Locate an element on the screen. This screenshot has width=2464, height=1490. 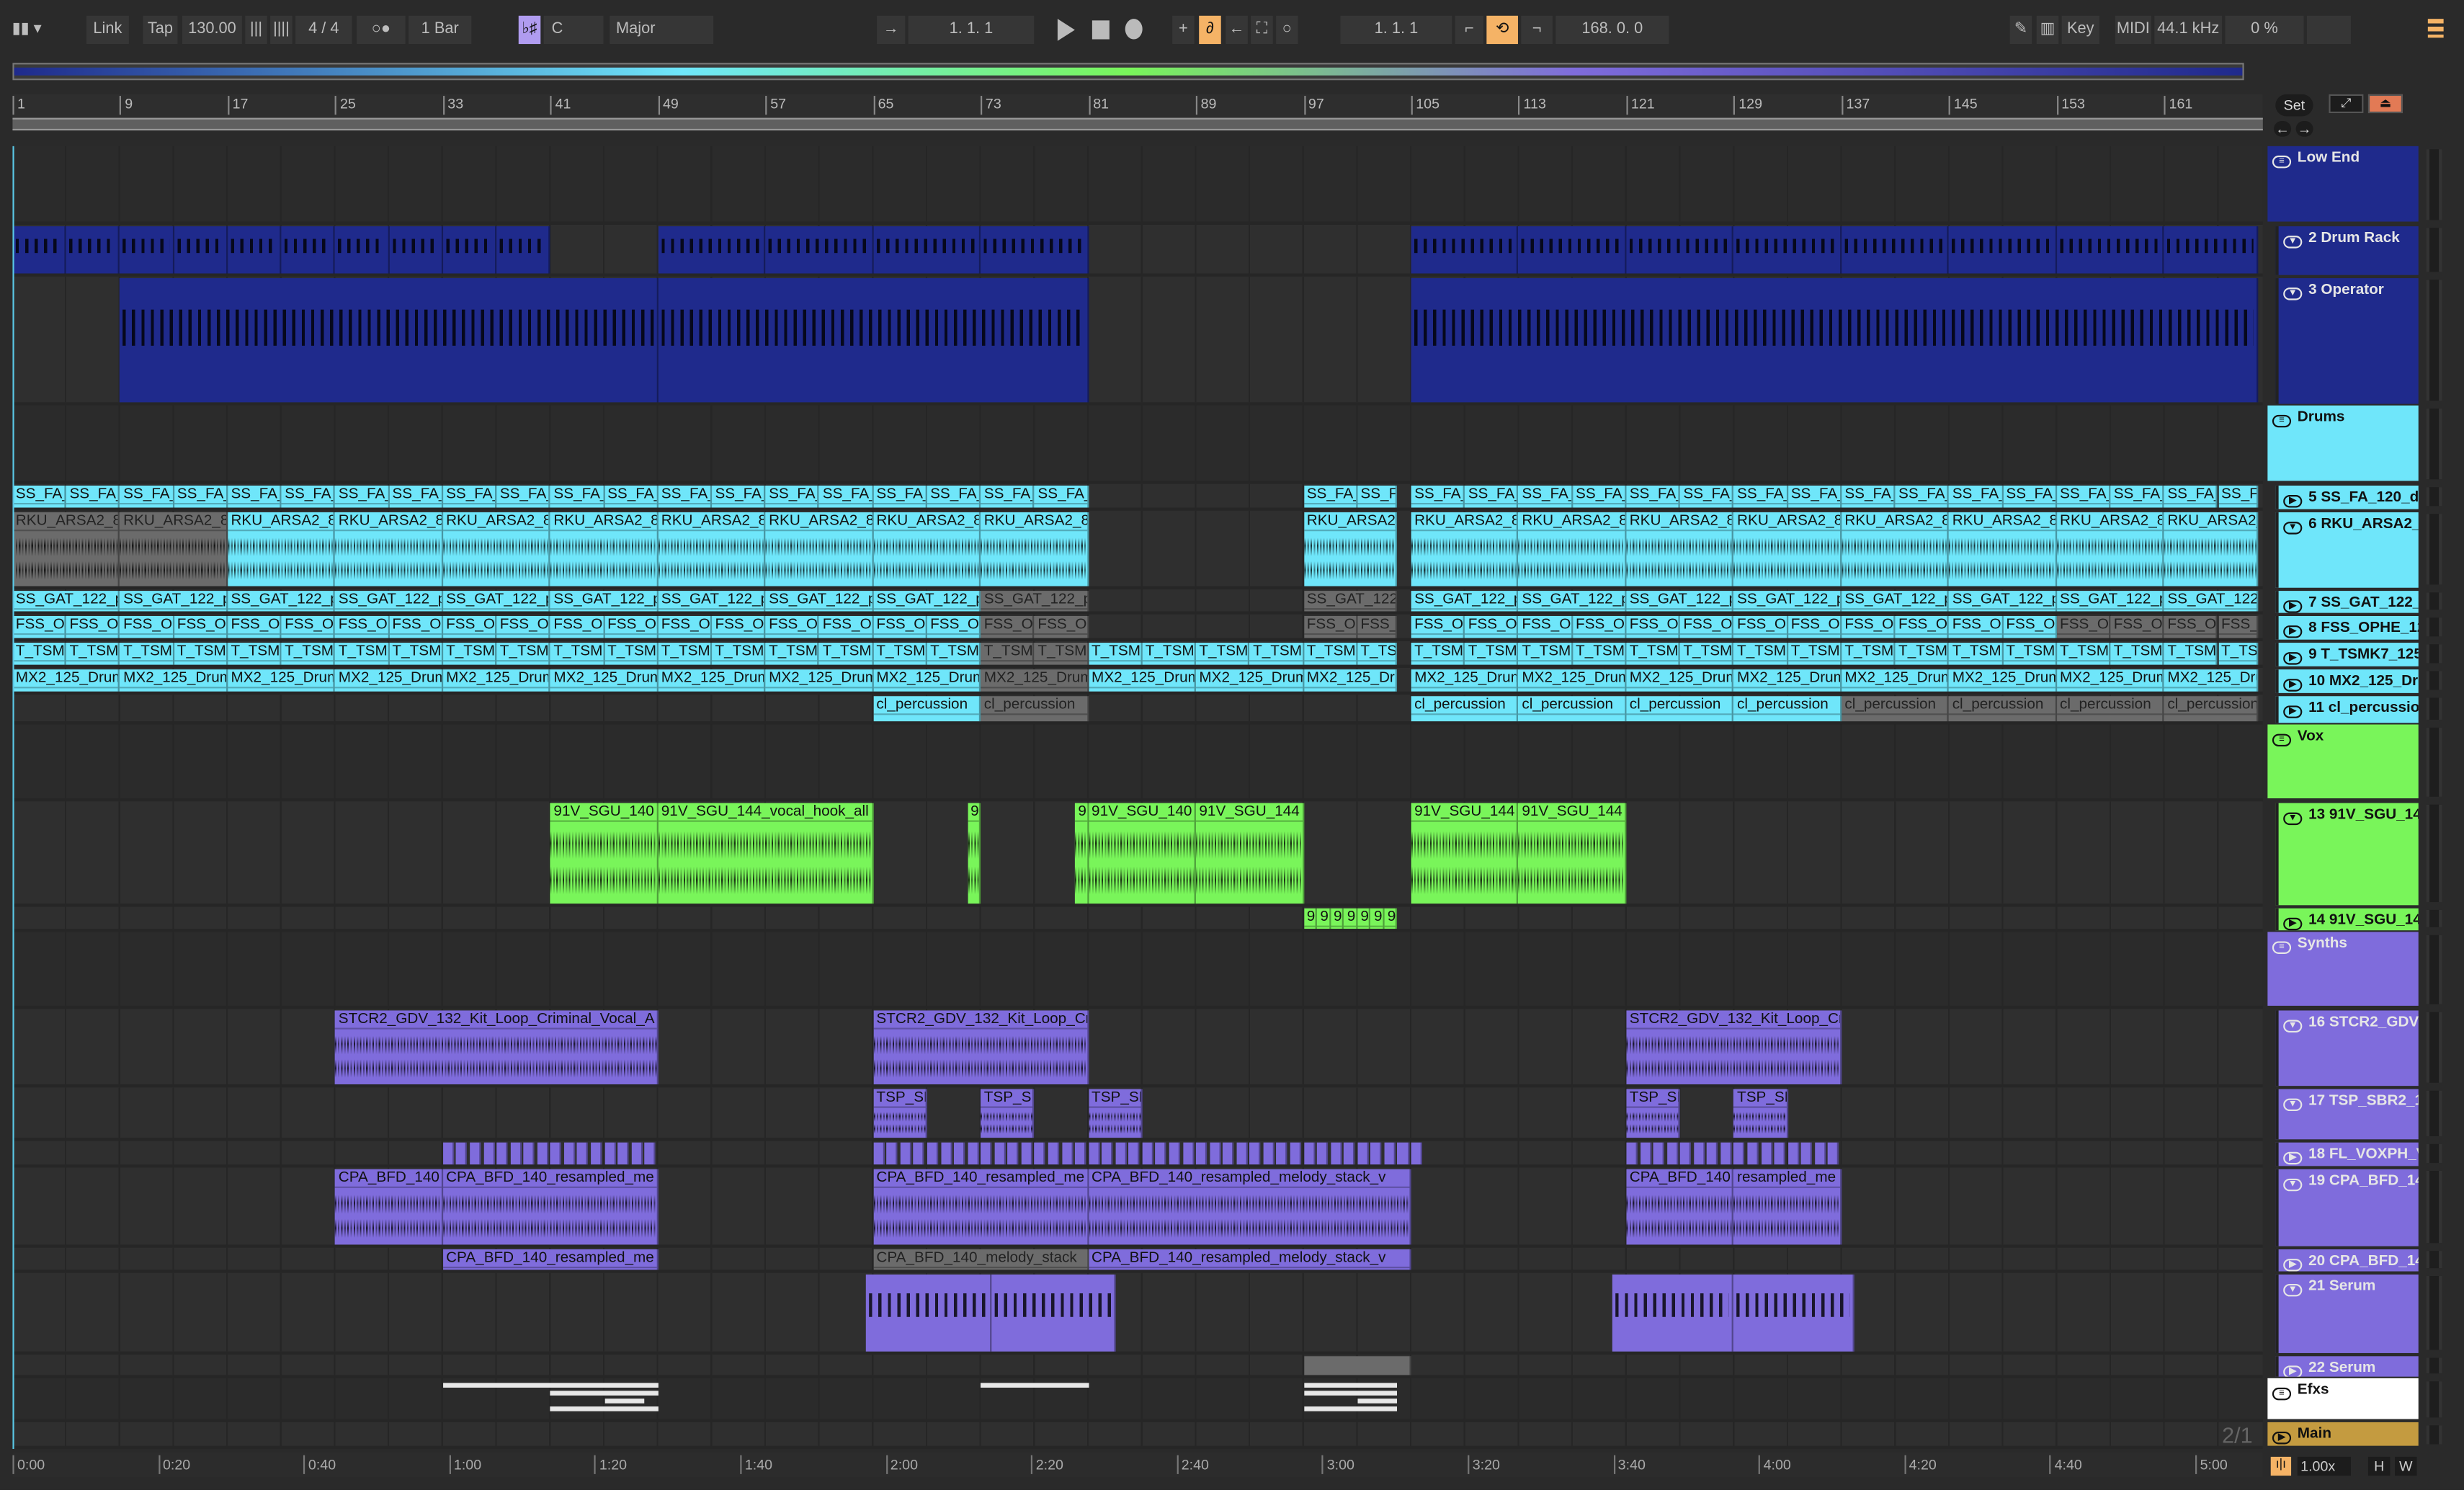
follow-icon: → is located at coordinates (891, 30).